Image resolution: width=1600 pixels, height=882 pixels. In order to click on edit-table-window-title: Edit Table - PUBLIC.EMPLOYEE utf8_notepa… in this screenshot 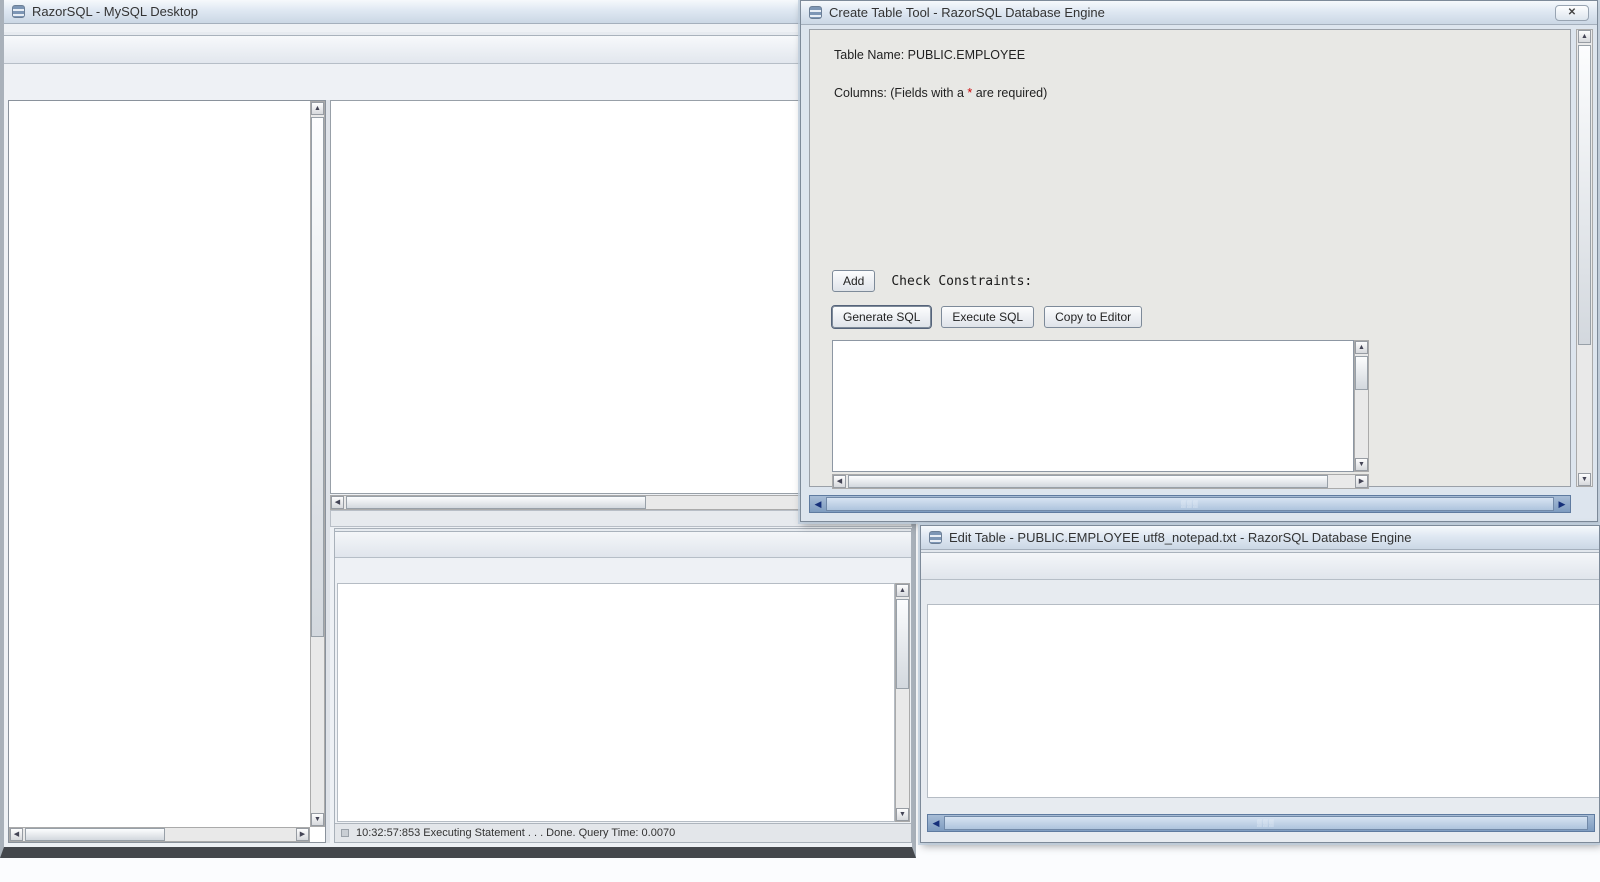, I will do `click(1180, 537)`.